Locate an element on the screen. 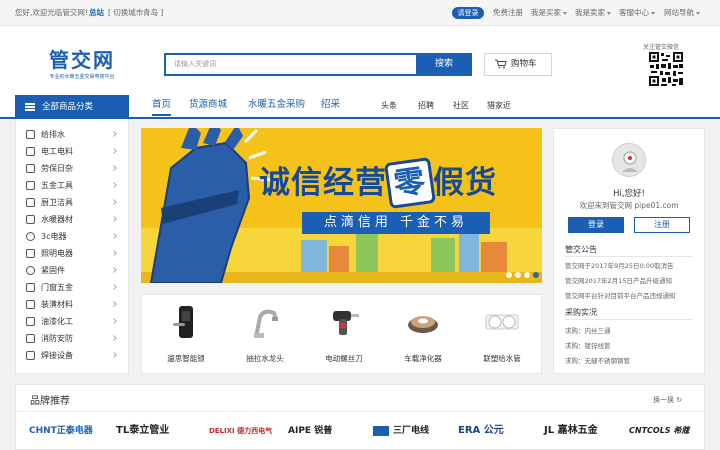  purchase-item: 求购：无缝不锈钢钢管 is located at coordinates (597, 360).